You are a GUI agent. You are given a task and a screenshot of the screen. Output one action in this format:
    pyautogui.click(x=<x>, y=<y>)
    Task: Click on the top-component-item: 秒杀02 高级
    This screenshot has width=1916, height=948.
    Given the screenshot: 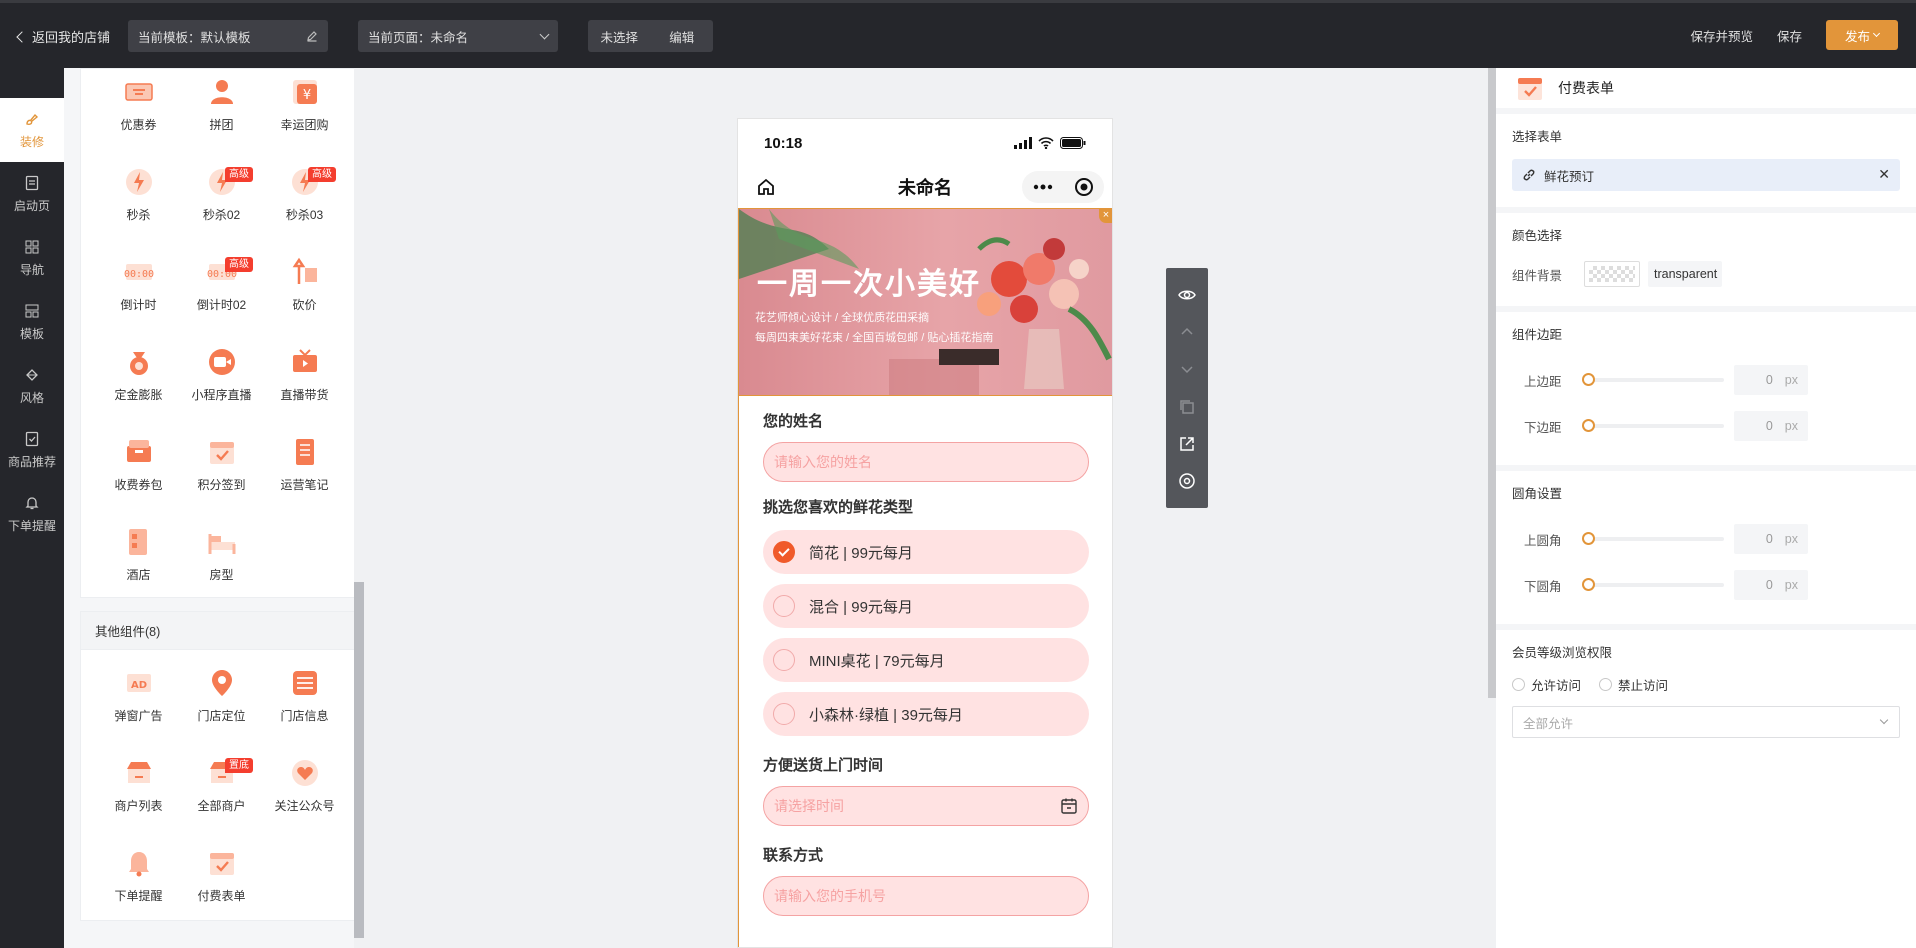 What is the action you would take?
    pyautogui.click(x=221, y=194)
    